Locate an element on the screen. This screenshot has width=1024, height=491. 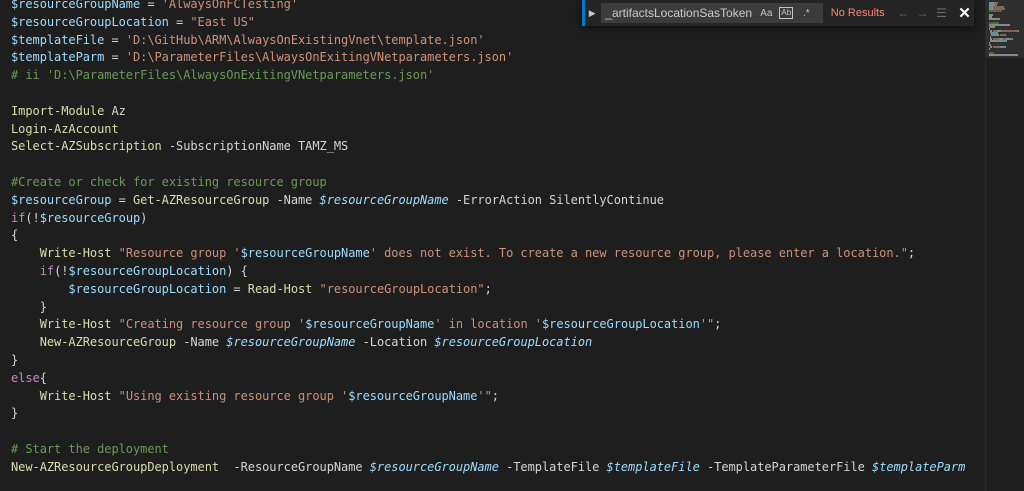
code-token: $resourceGroup is located at coordinates (61, 199).